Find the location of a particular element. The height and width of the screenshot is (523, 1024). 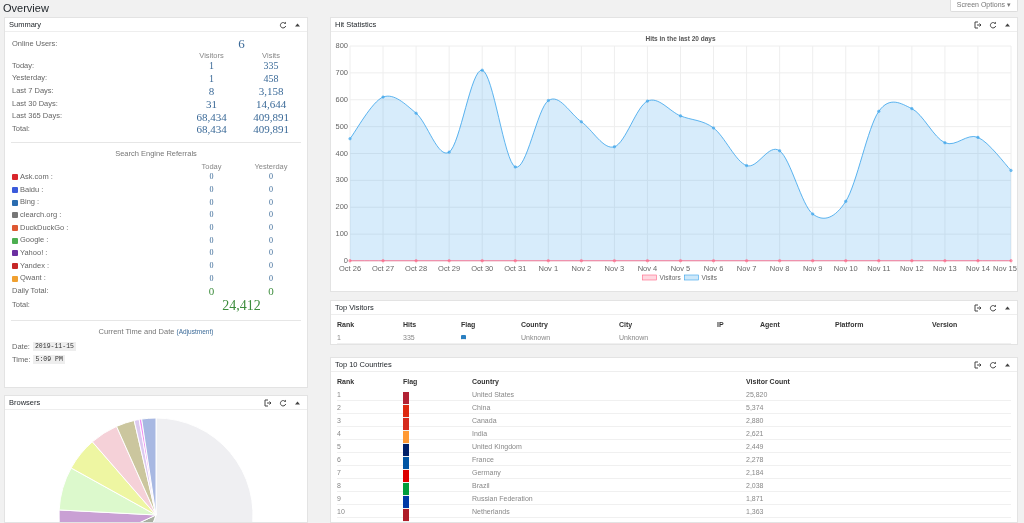

stat-value: 3,158 is located at coordinates (271, 91).